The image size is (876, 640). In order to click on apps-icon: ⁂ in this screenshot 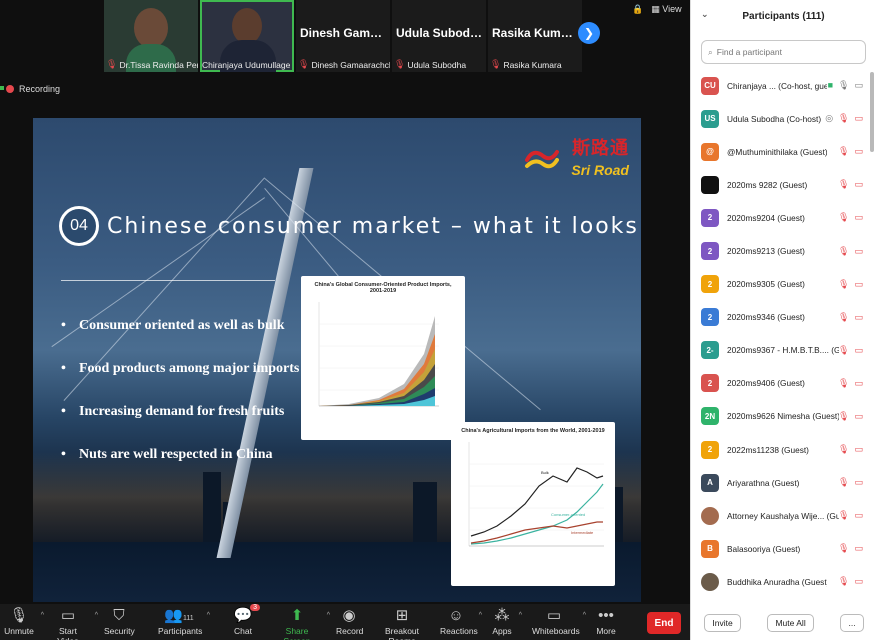, I will do `click(502, 615)`.